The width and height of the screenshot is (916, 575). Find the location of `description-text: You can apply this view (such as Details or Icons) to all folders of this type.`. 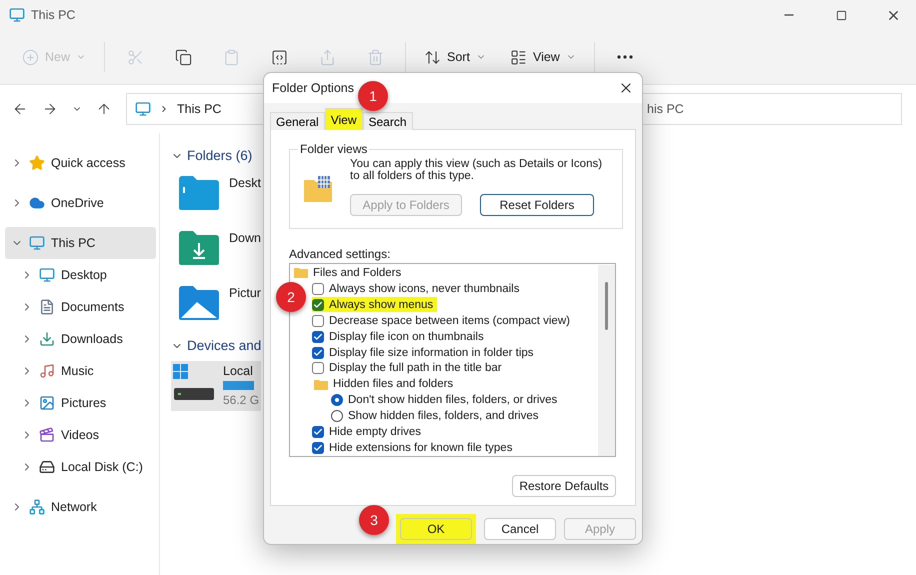

description-text: You can apply this view (such as Details or Icons) to all folders of this type. is located at coordinates (477, 170).